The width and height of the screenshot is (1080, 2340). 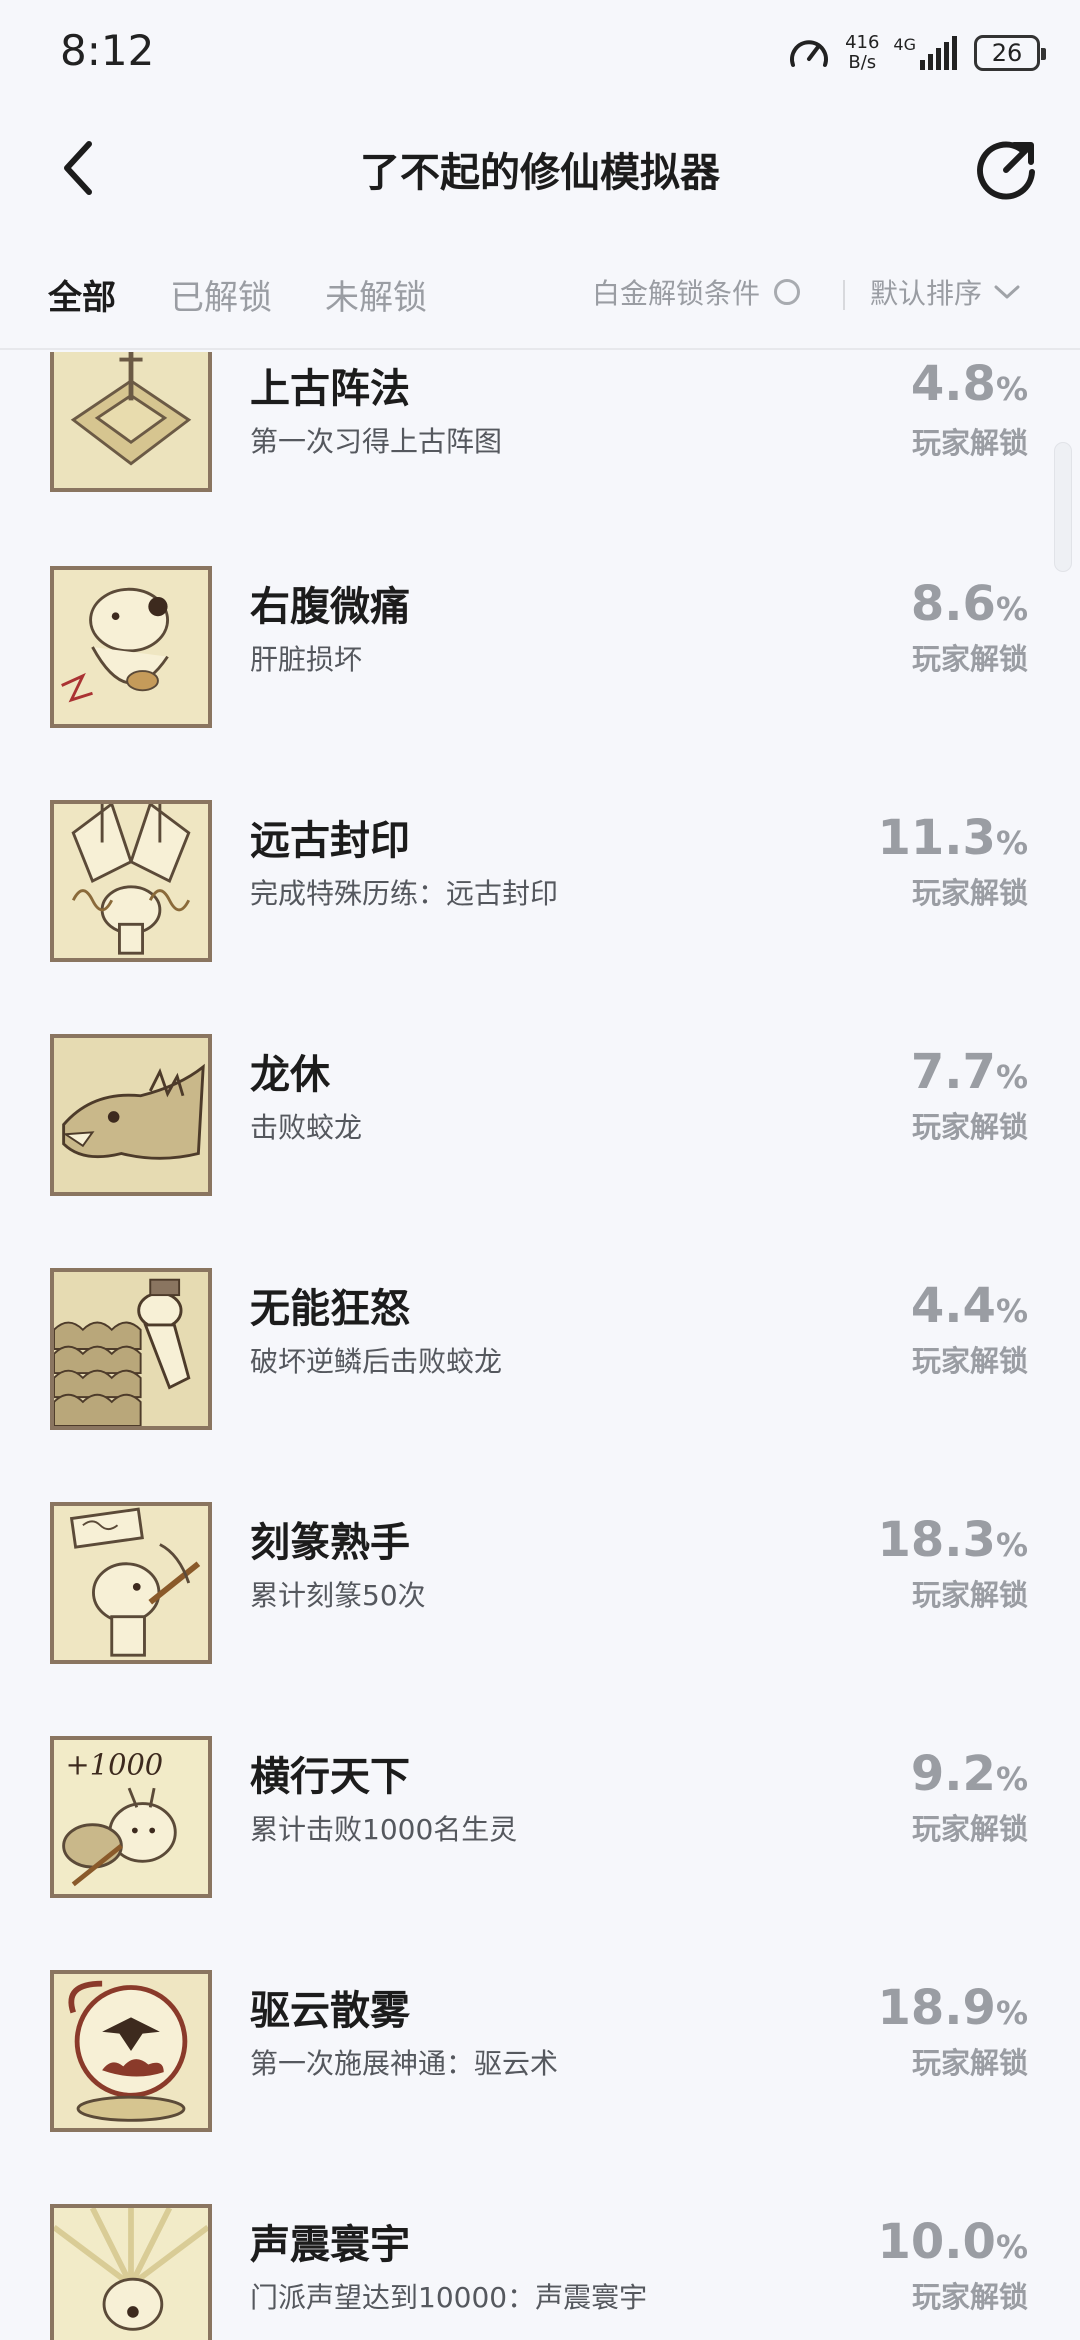 What do you see at coordinates (376, 1361) in the screenshot?
I see `achievement-desc: 破坏逆鳞后击败蛟龙` at bounding box center [376, 1361].